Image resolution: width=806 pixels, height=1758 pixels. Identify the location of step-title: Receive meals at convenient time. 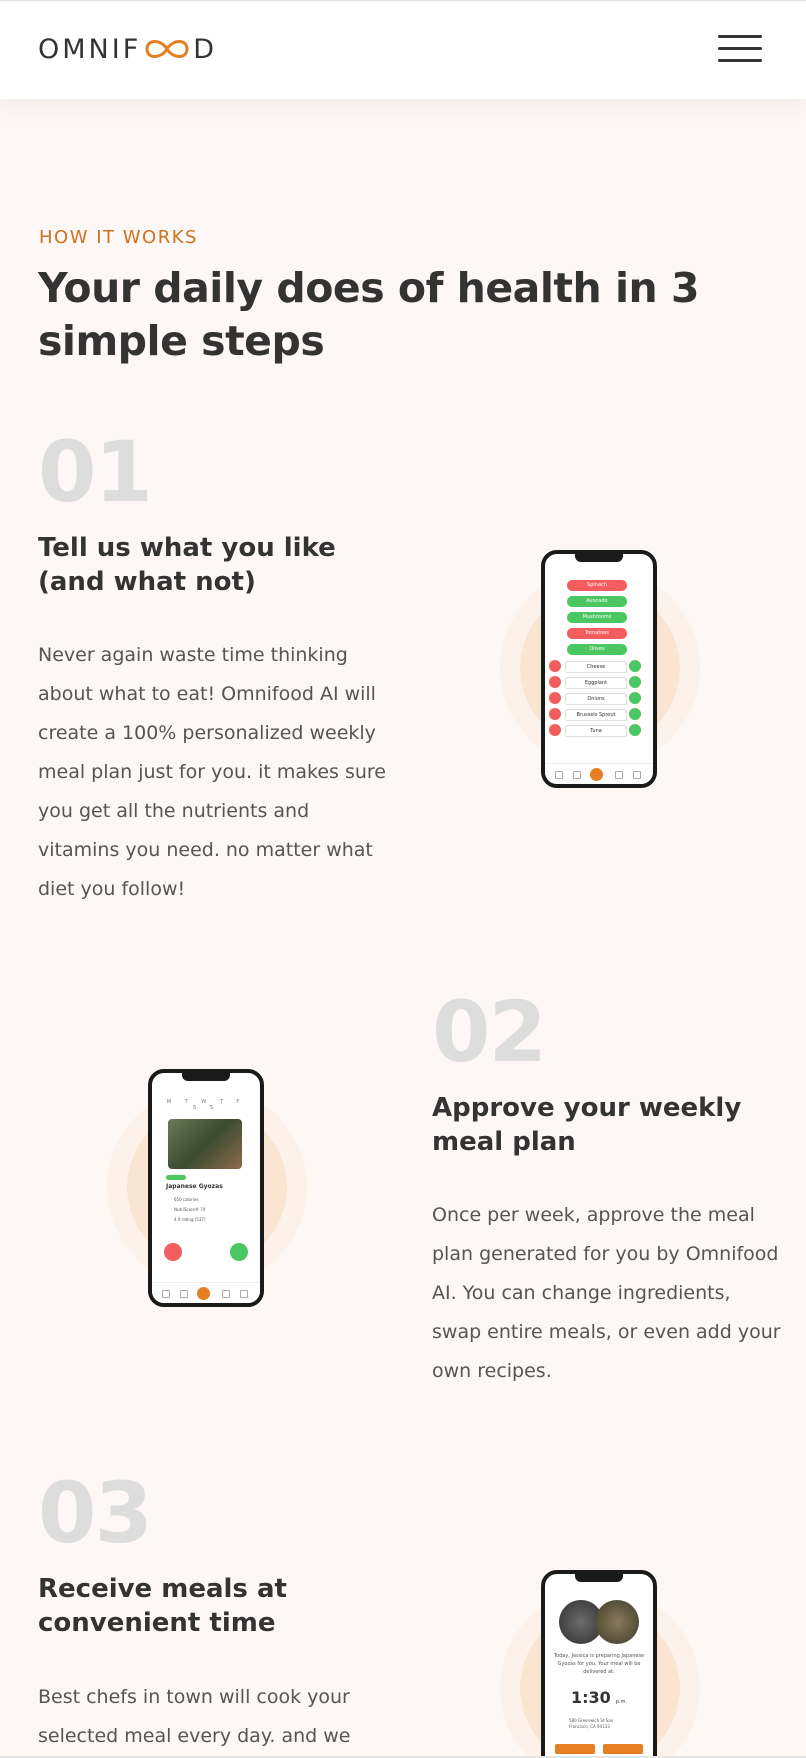
(162, 1606).